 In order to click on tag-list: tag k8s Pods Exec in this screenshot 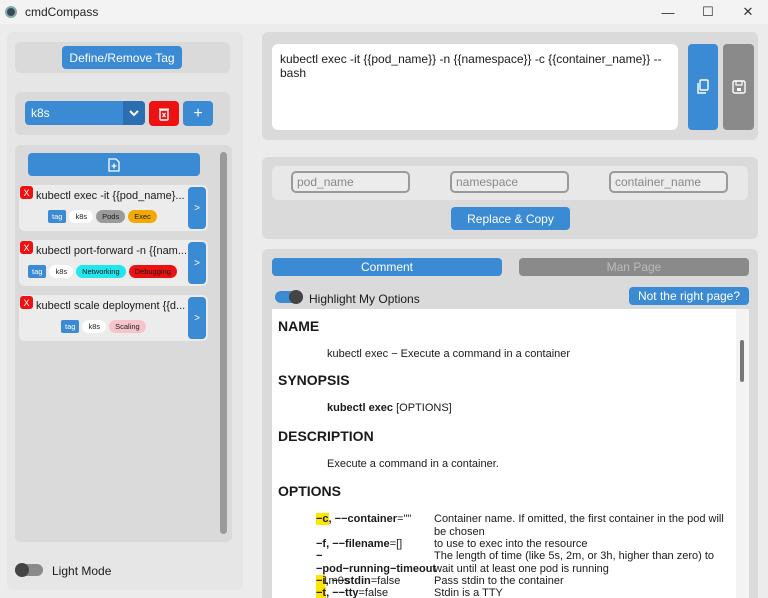, I will do `click(102, 216)`.